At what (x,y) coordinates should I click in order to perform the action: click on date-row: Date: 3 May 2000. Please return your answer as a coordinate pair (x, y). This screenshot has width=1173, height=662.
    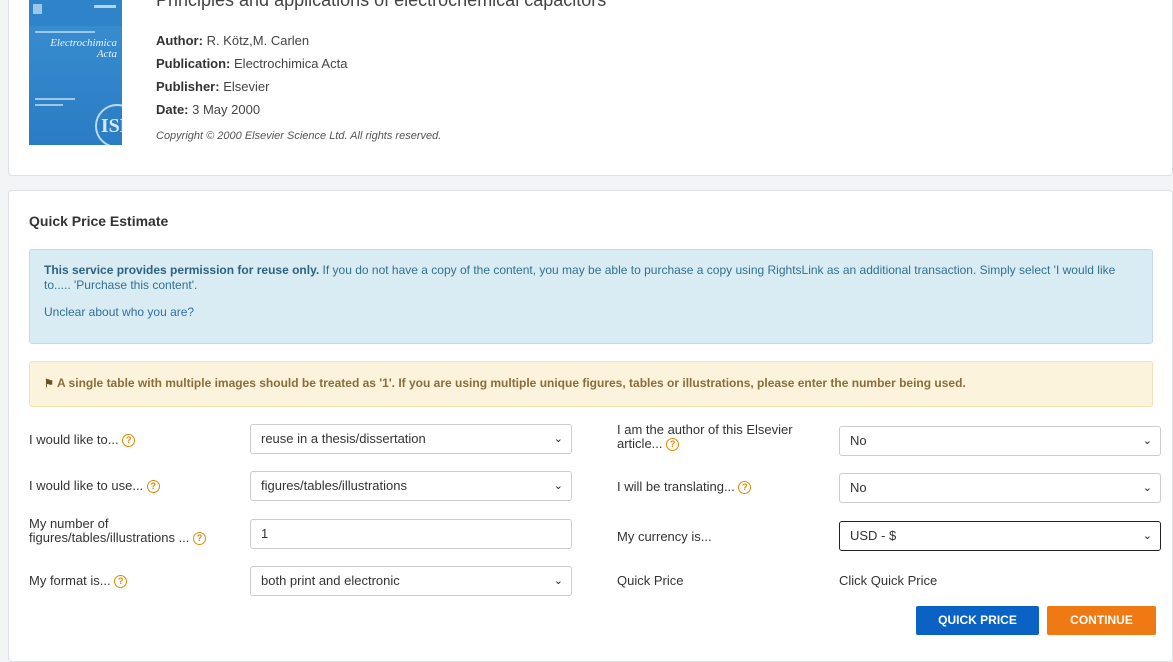
    Looking at the image, I should click on (208, 109).